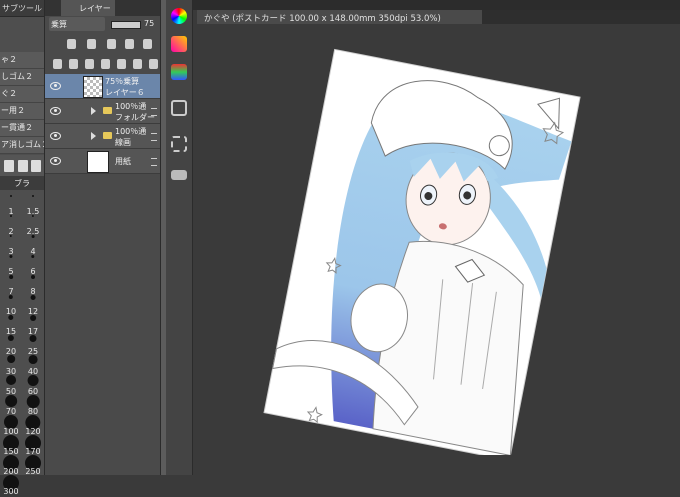 The width and height of the screenshot is (680, 497). What do you see at coordinates (179, 108) in the screenshot?
I see `navigator-icon` at bounding box center [179, 108].